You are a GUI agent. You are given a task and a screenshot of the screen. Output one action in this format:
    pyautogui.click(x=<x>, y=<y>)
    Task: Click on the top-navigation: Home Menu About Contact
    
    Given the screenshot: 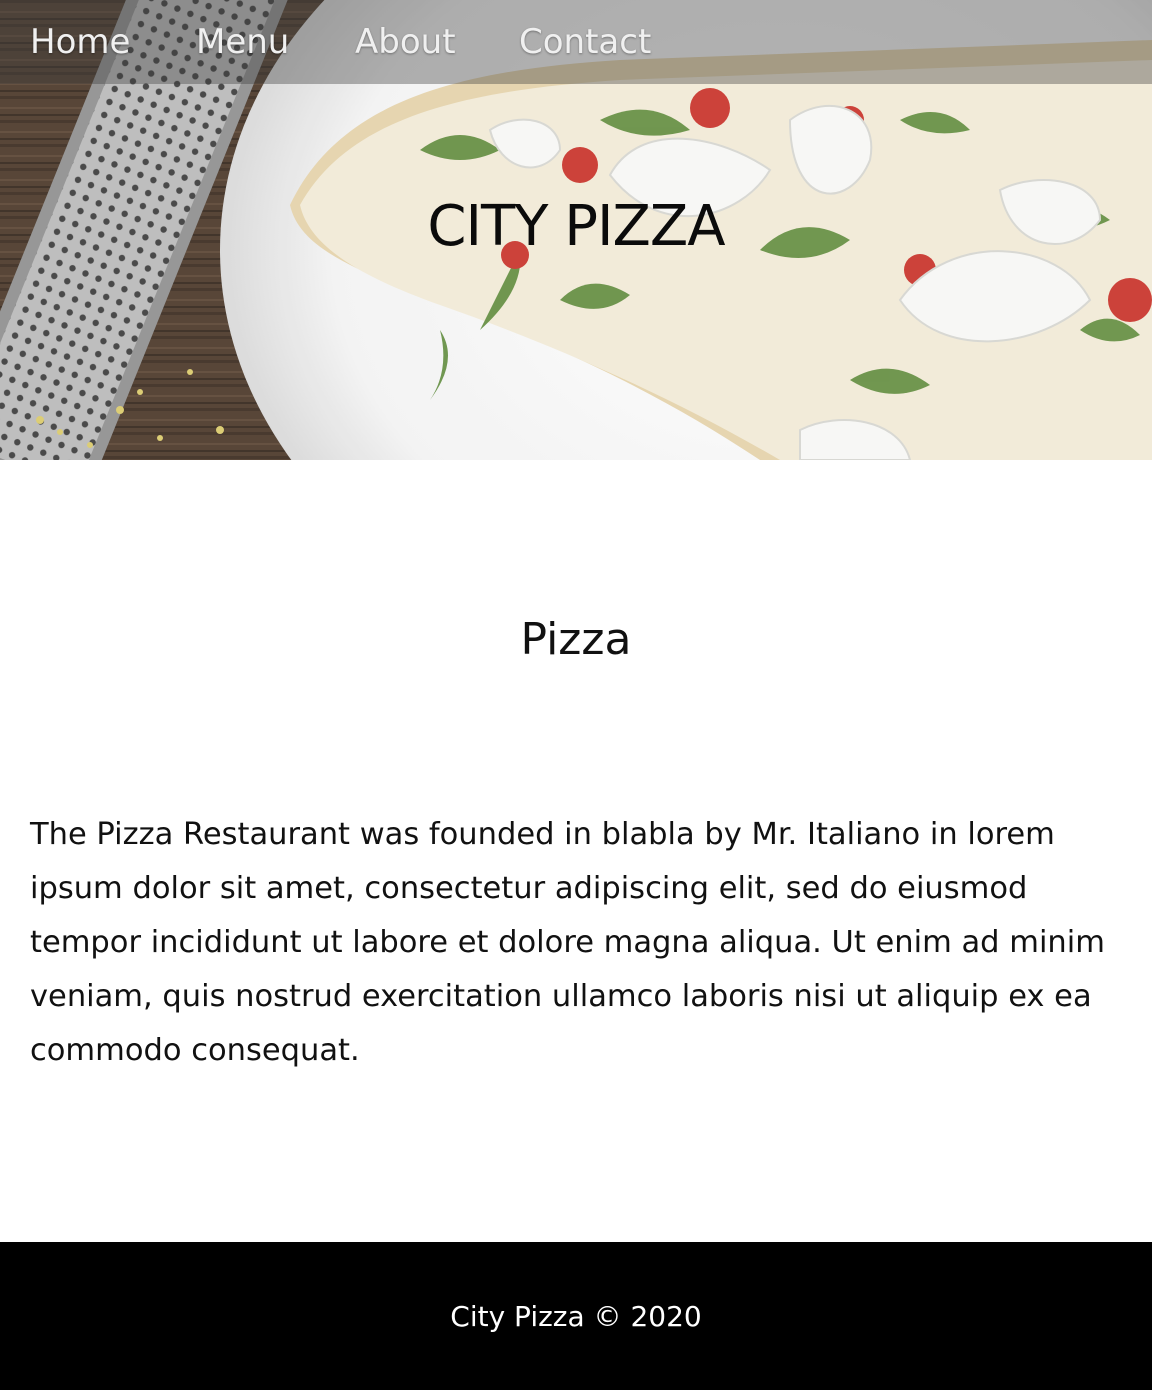 What is the action you would take?
    pyautogui.click(x=576, y=42)
    